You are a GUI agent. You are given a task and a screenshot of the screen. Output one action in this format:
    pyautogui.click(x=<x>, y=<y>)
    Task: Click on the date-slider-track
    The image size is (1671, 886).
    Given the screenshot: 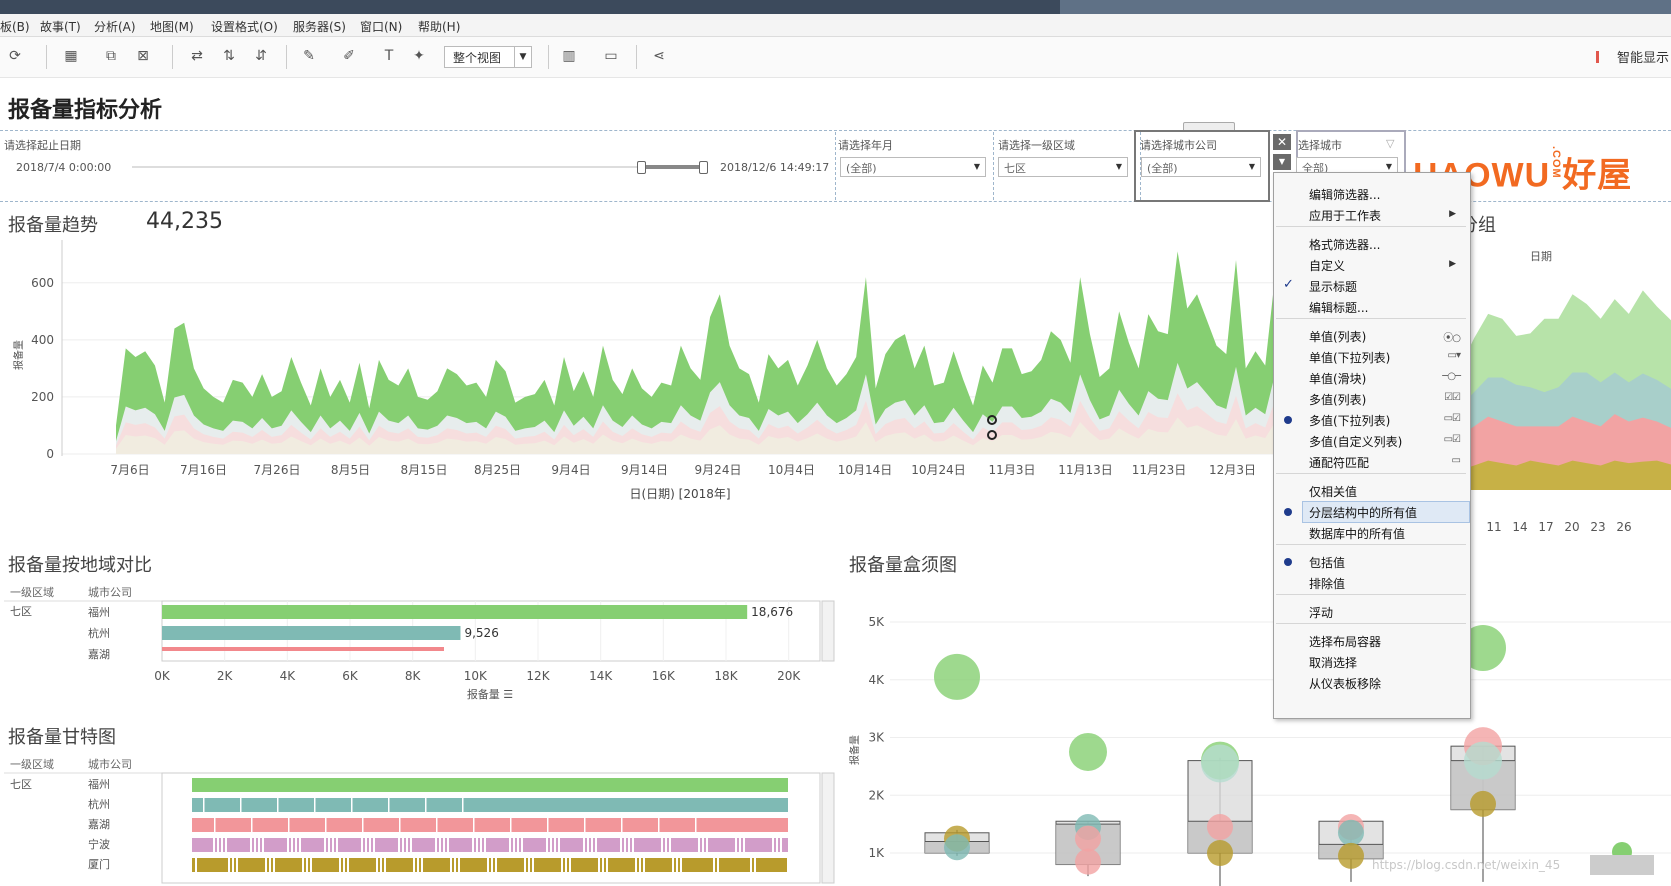 What is the action you would take?
    pyautogui.click(x=417, y=167)
    